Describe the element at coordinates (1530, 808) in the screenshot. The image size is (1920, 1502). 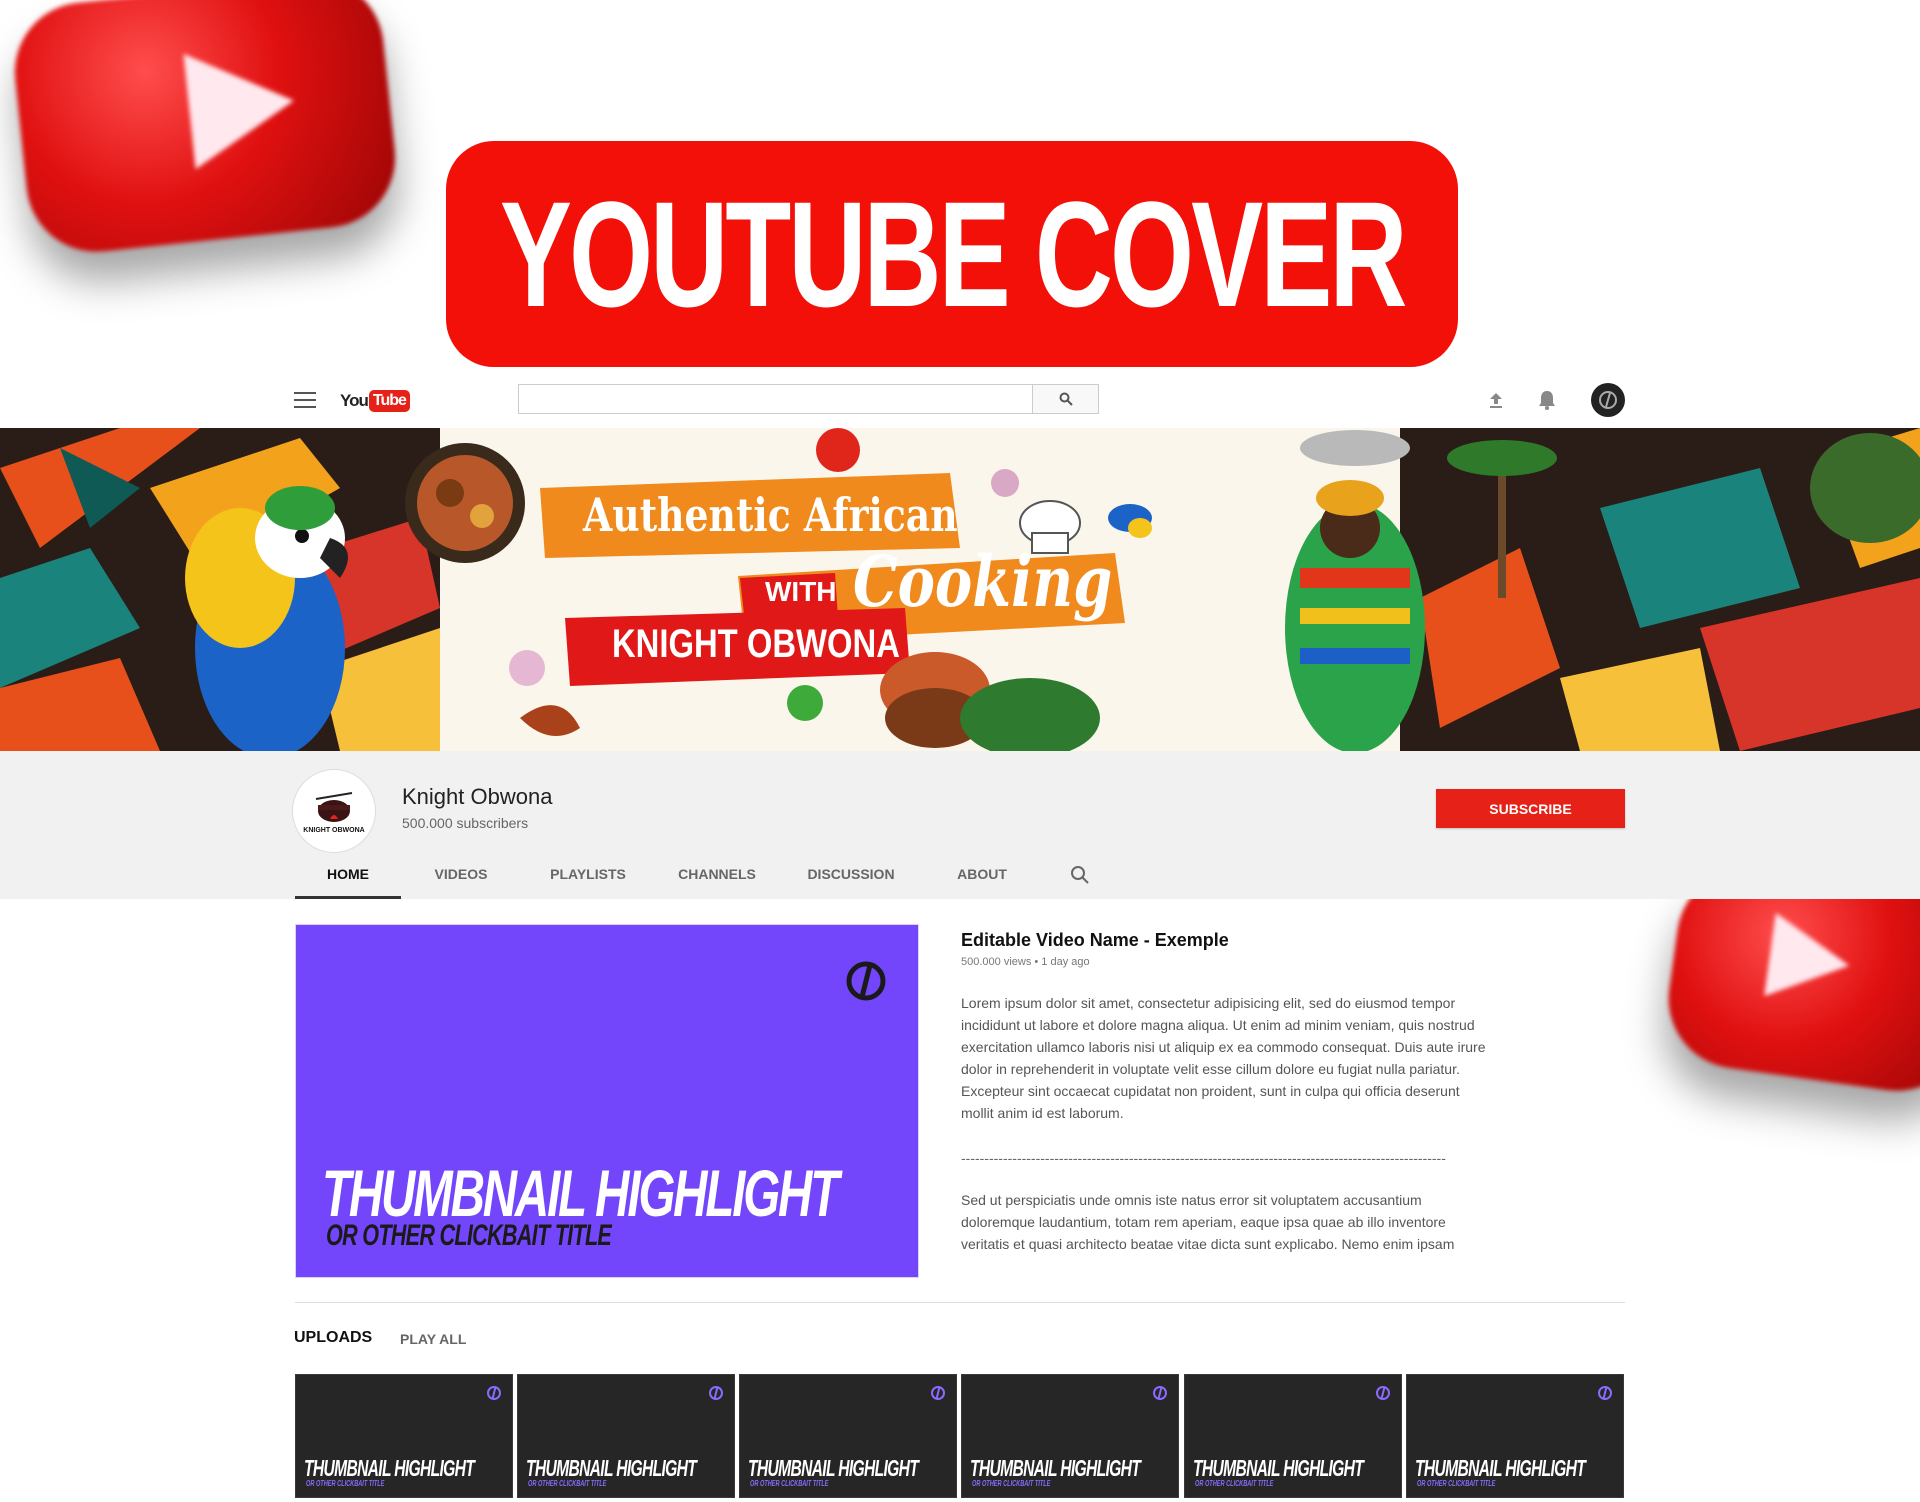
I see `subscribe-button: SUBSCRIBE` at that location.